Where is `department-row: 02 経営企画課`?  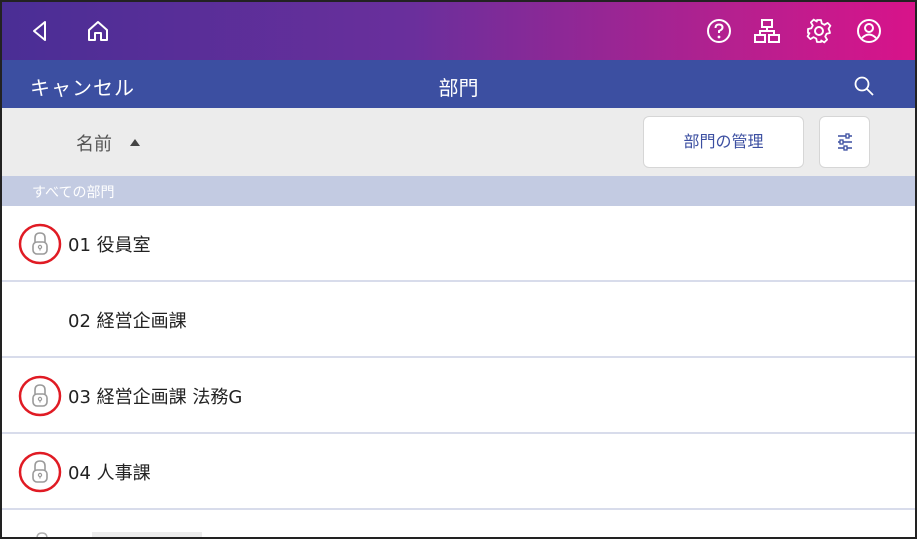 department-row: 02 経営企画課 is located at coordinates (458, 320).